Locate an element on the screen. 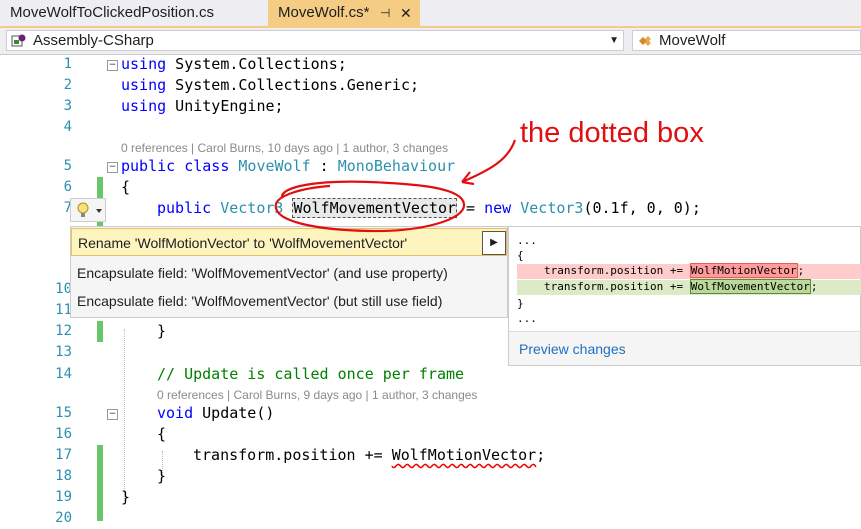  annotation-ellipse is located at coordinates (370, 206).